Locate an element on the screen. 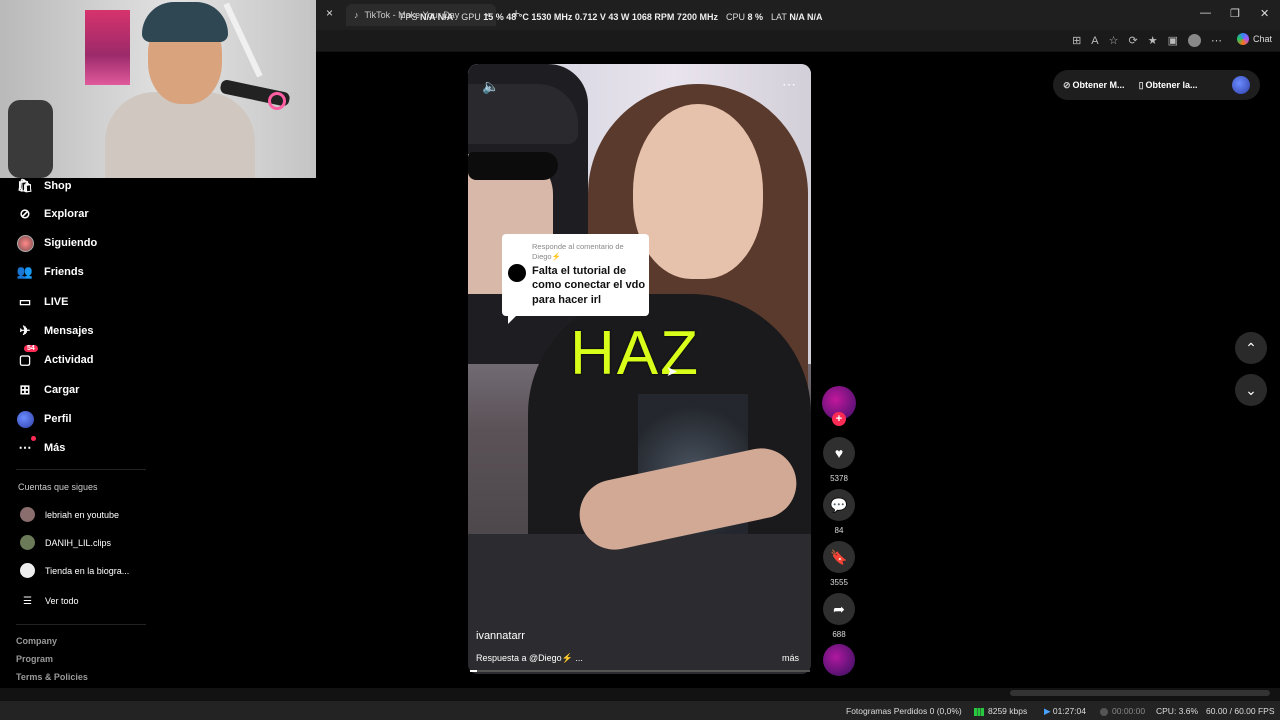 This screenshot has width=1280, height=720. compass-icon: ⊘ is located at coordinates (25, 213).